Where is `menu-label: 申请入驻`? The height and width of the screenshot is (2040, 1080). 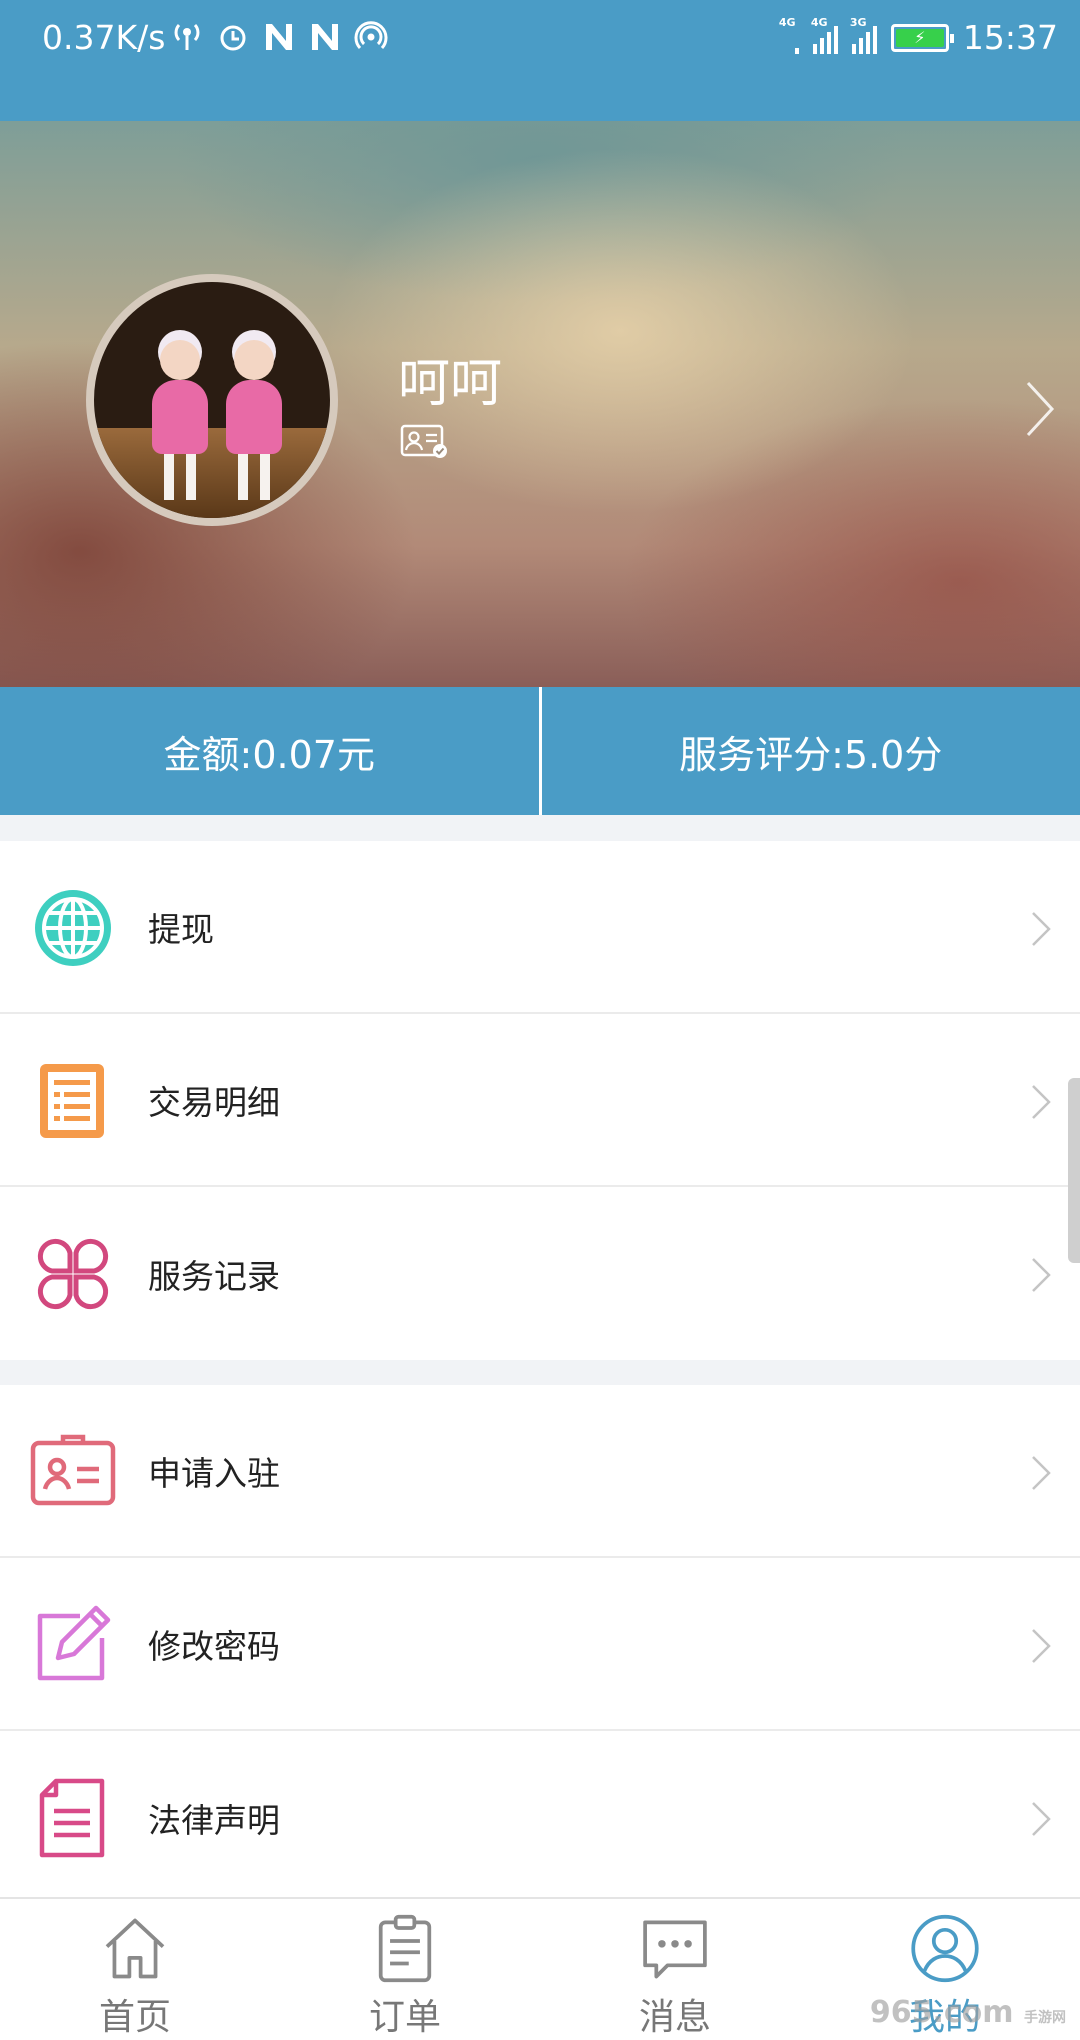 menu-label: 申请入驻 is located at coordinates (214, 1473).